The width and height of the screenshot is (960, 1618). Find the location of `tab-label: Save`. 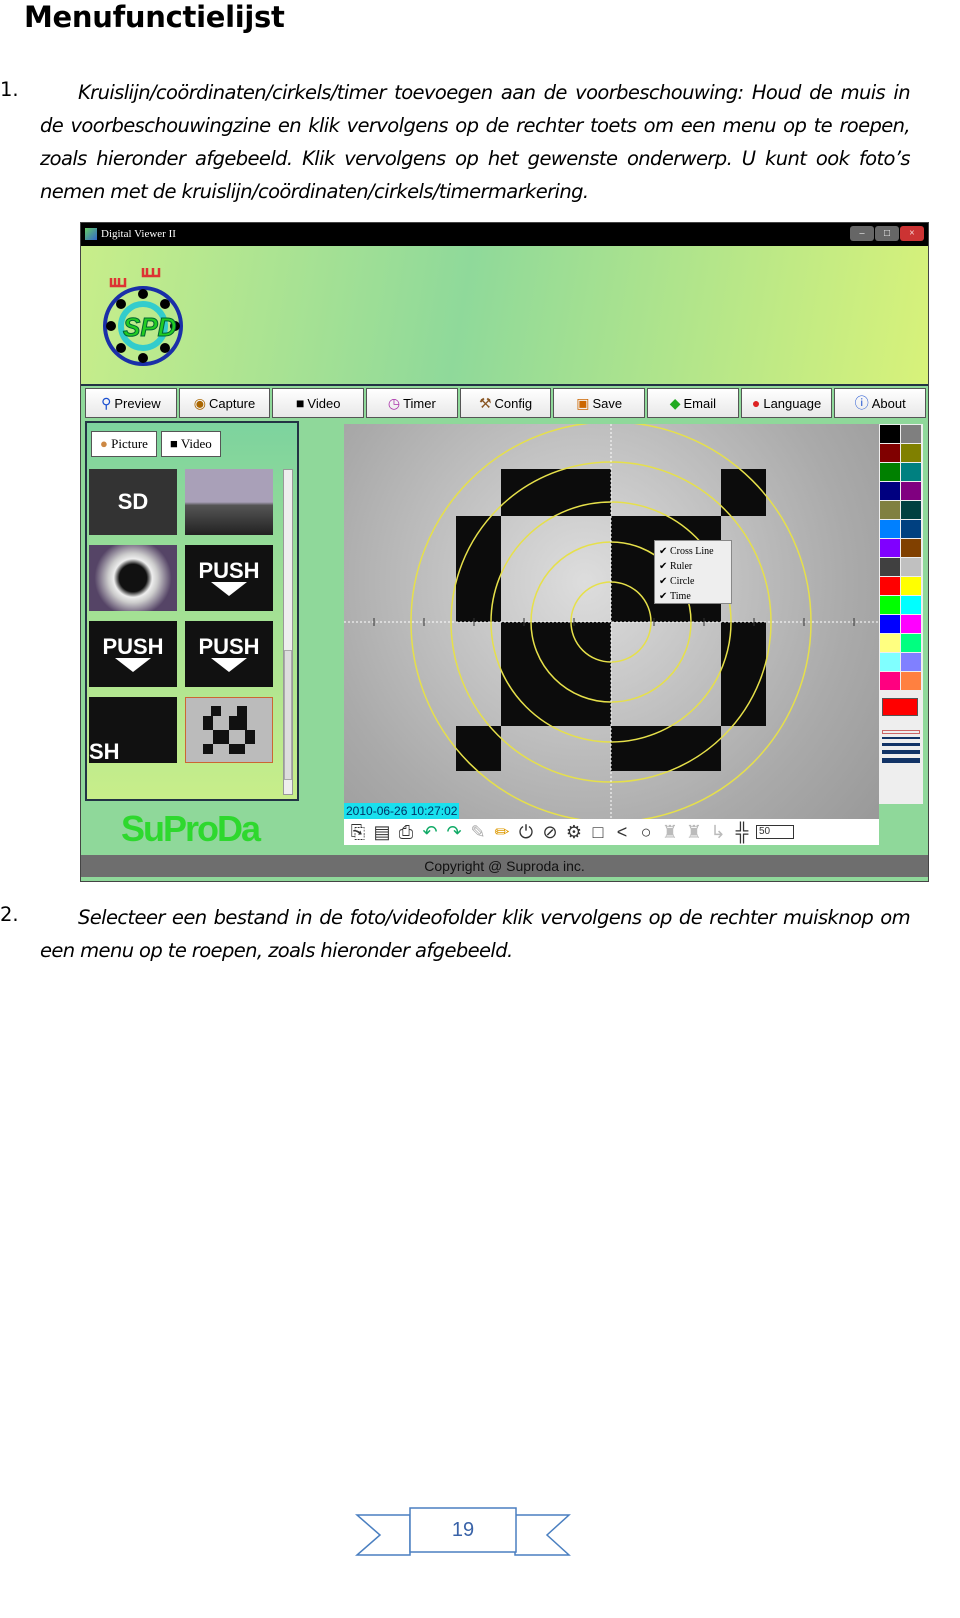

tab-label: Save is located at coordinates (607, 403).